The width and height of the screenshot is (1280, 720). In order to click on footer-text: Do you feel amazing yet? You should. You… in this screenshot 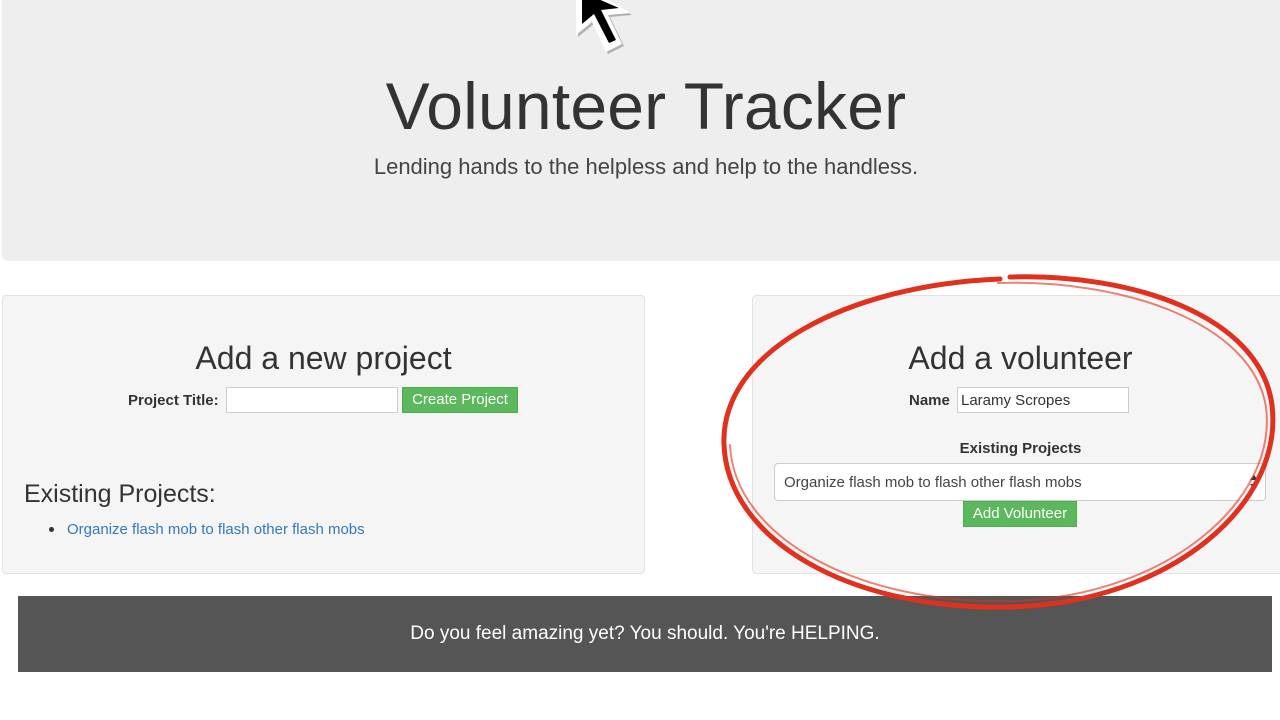, I will do `click(645, 633)`.